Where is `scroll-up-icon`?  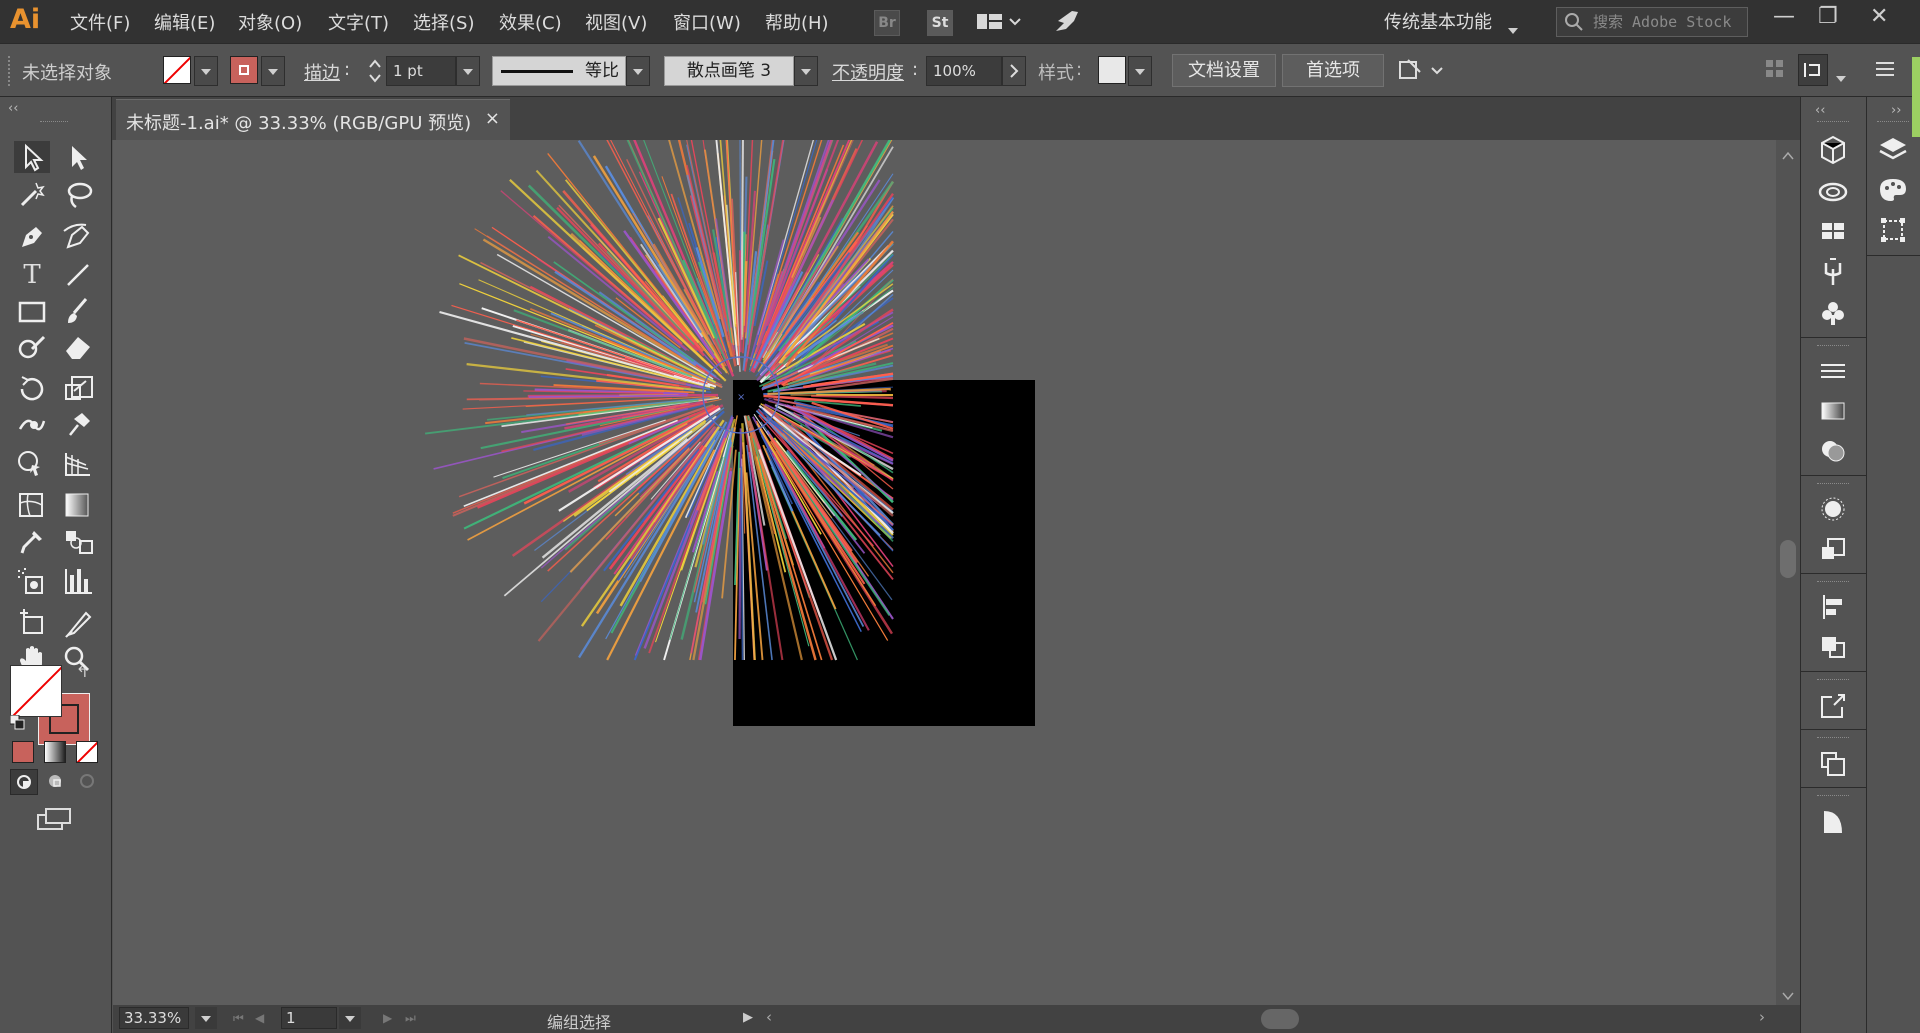 scroll-up-icon is located at coordinates (1788, 156).